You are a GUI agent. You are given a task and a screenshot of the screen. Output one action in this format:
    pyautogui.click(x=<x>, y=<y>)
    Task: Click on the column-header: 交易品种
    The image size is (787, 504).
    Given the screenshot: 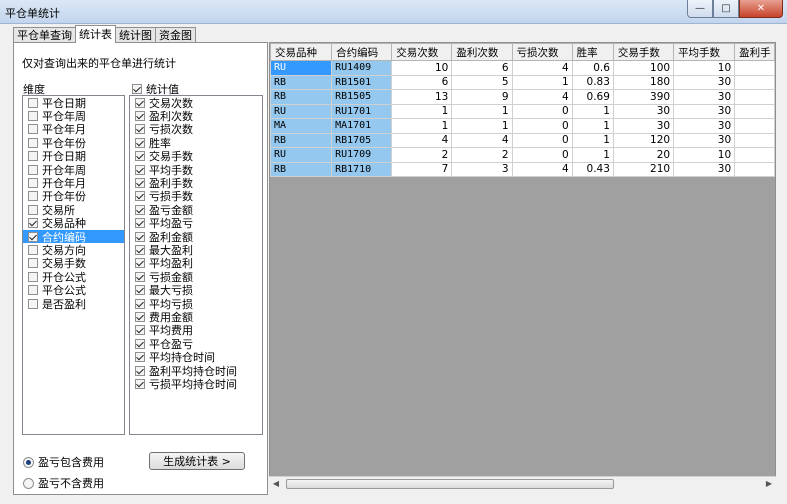 What is the action you would take?
    pyautogui.click(x=301, y=52)
    